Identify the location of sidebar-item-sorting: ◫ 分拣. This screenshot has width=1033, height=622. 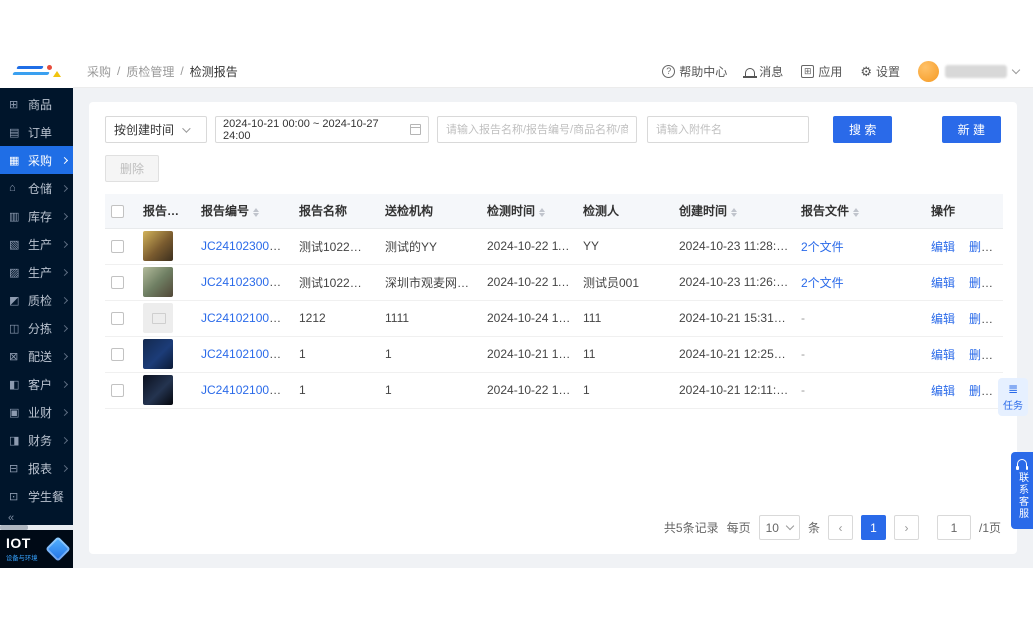
(36, 328).